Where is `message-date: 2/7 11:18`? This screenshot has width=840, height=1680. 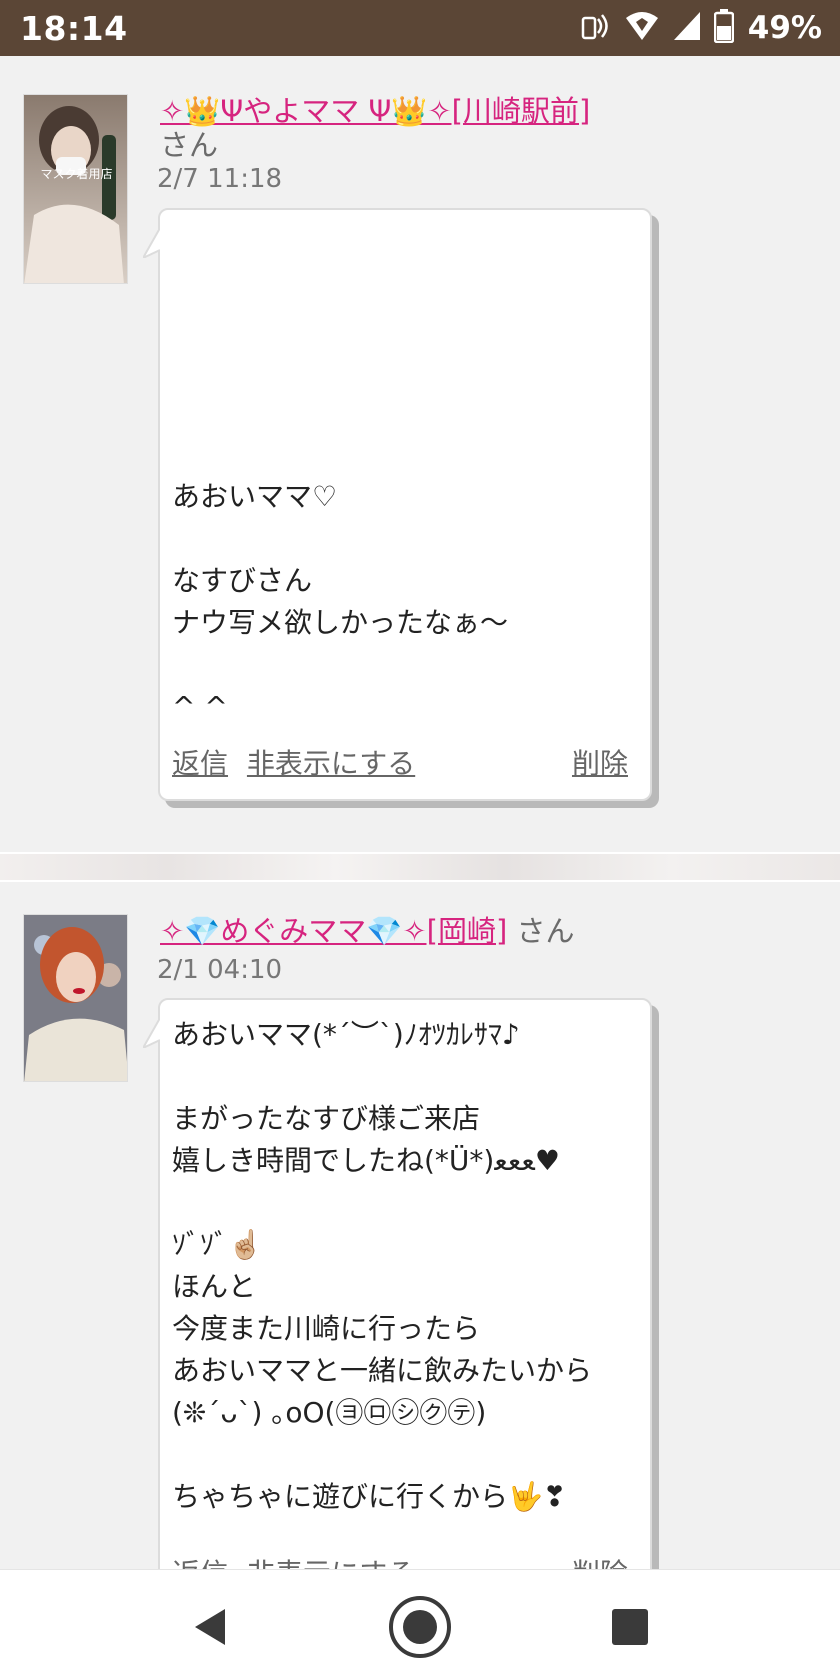
message-date: 2/7 11:18 is located at coordinates (220, 179).